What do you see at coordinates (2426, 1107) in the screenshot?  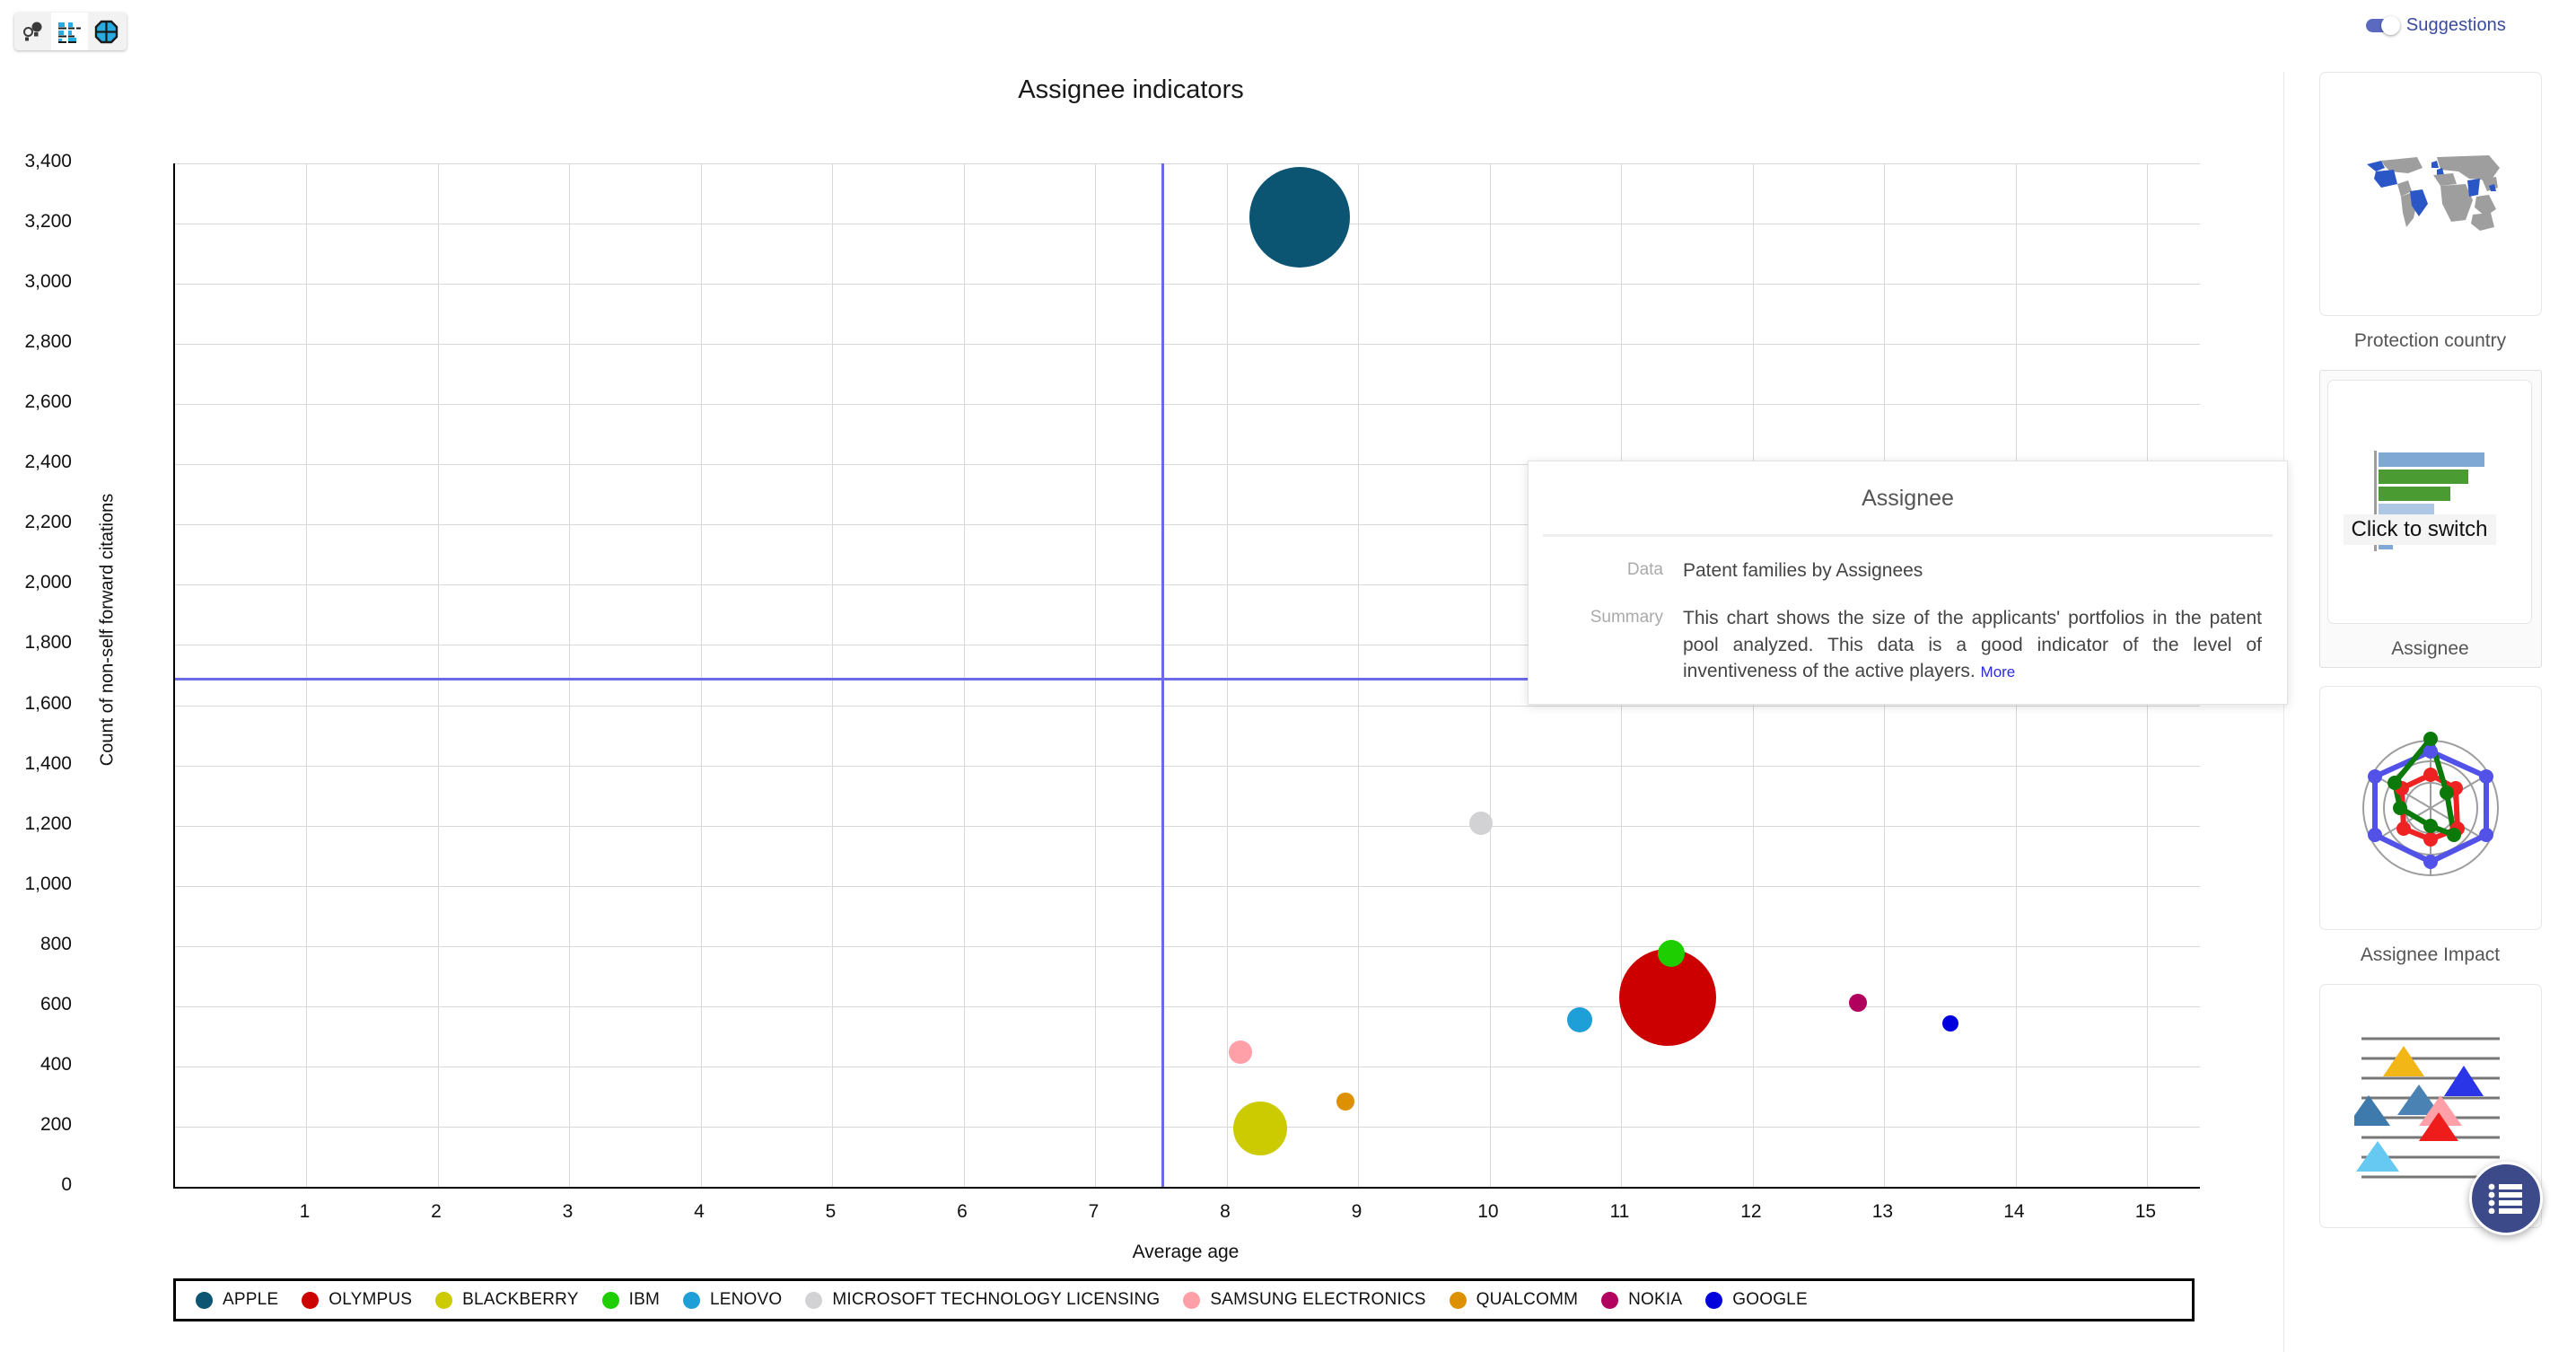 I see `scatter-triangles-icon` at bounding box center [2426, 1107].